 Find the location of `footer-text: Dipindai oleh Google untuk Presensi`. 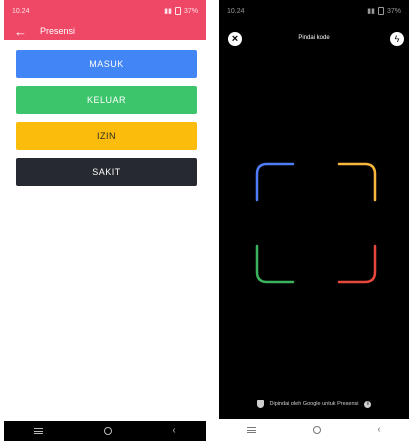

footer-text: Dipindai oleh Google untuk Presensi is located at coordinates (314, 404).